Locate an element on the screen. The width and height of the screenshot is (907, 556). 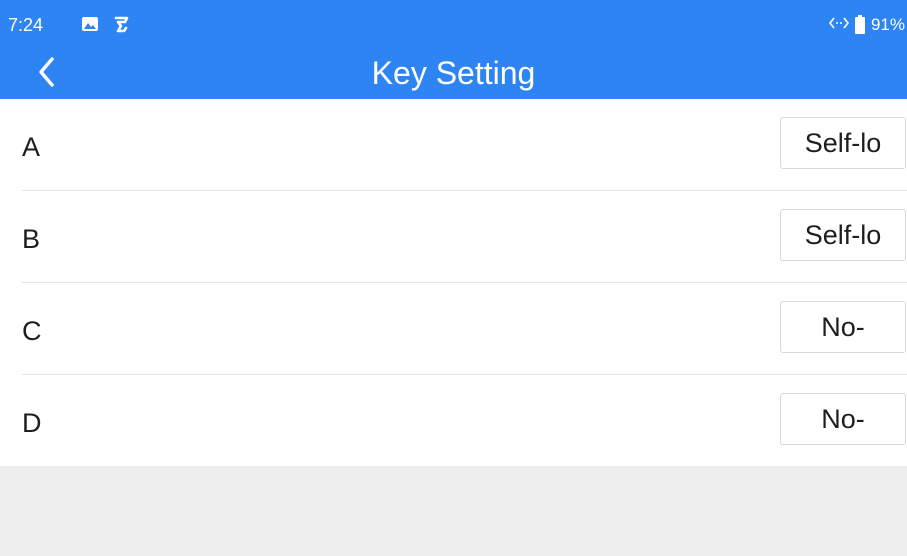
status-time: 7:24 is located at coordinates (26, 25).